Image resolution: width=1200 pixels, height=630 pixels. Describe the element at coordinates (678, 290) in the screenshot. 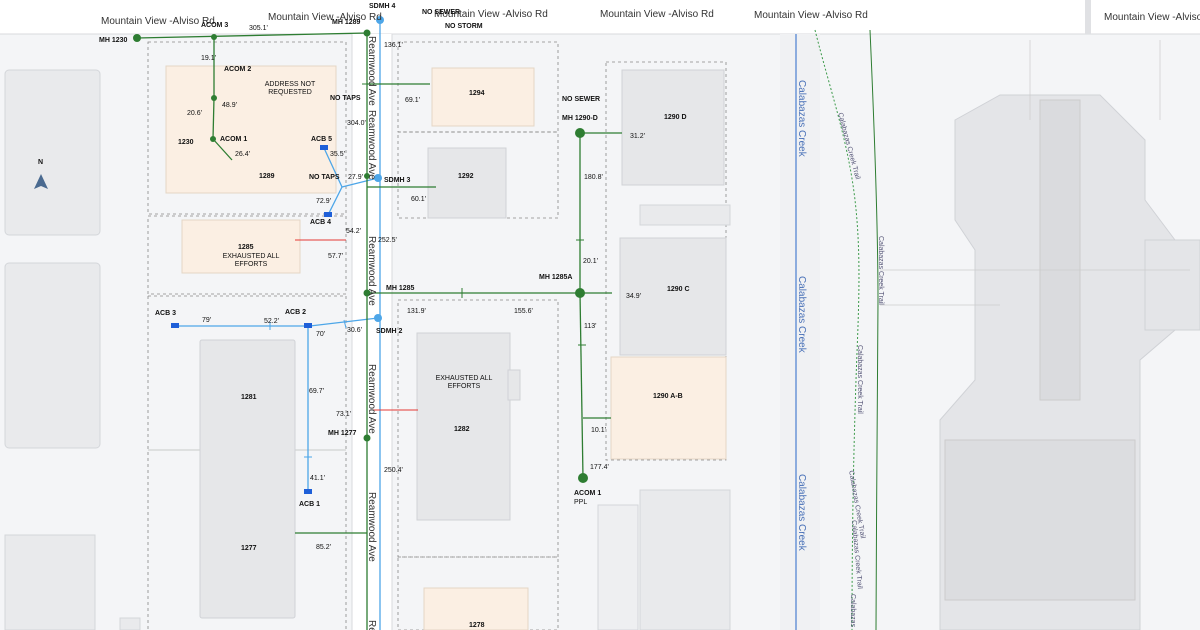

I see `building-label-1290c: 1290 C` at that location.